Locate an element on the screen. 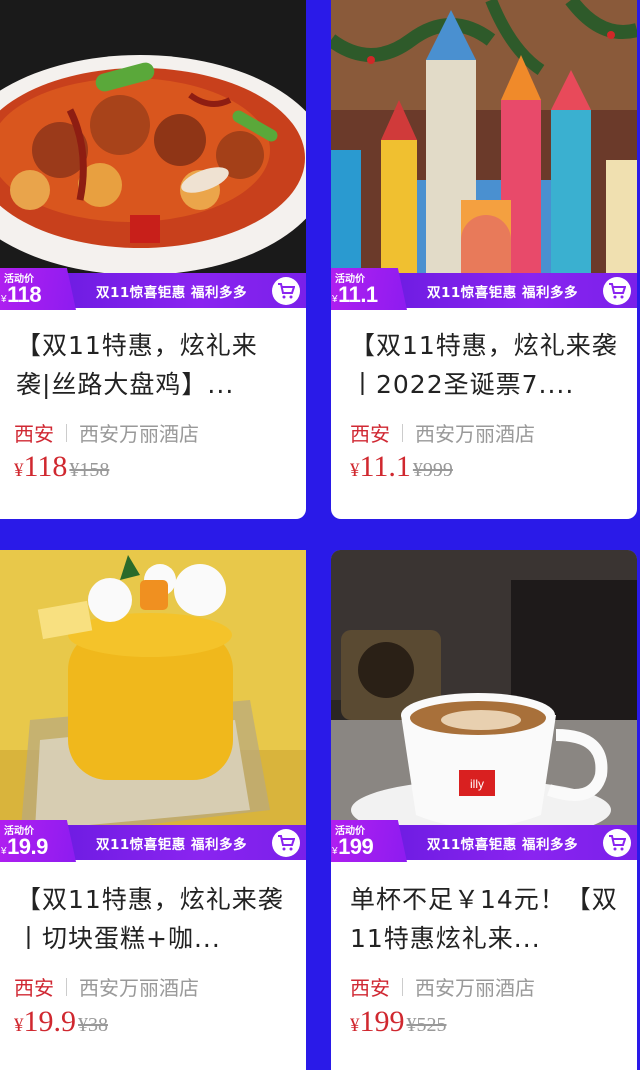 This screenshot has height=1070, width=640. original-price: ¥38 is located at coordinates (93, 1025).